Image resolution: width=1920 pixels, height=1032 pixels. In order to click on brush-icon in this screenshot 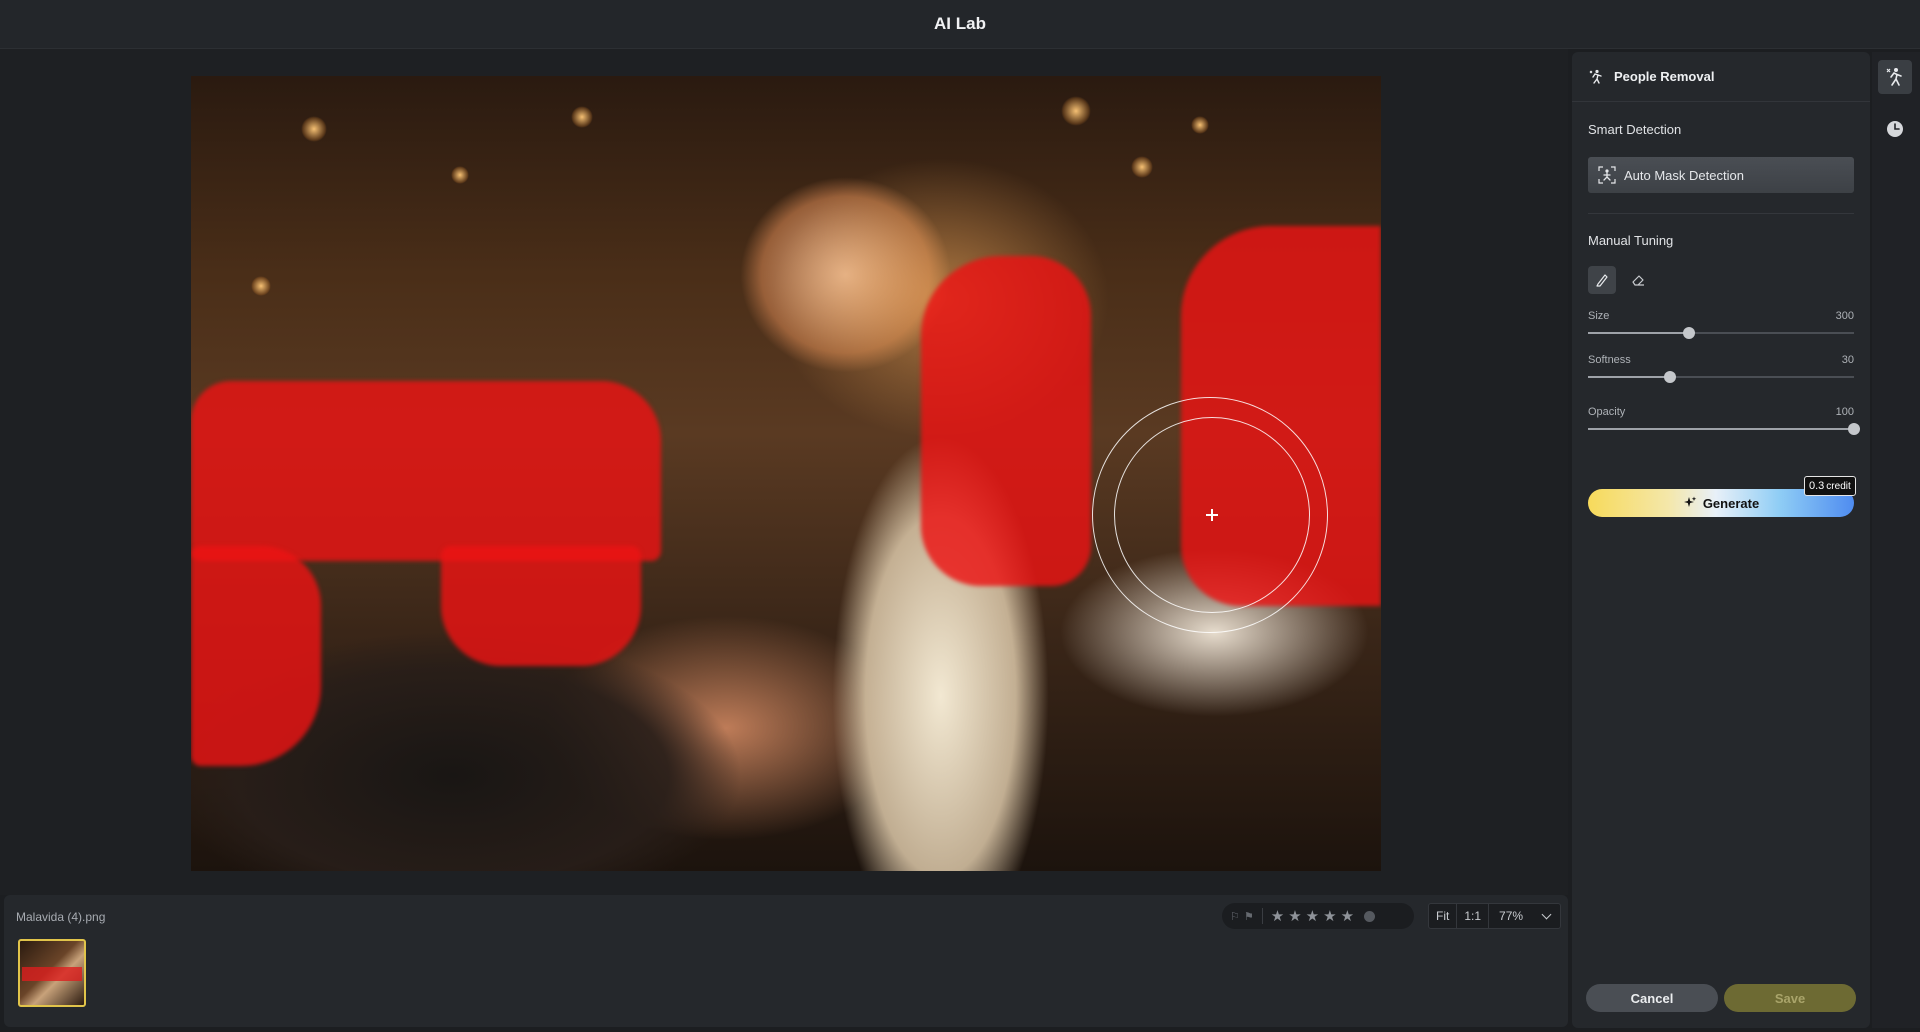, I will do `click(1602, 280)`.